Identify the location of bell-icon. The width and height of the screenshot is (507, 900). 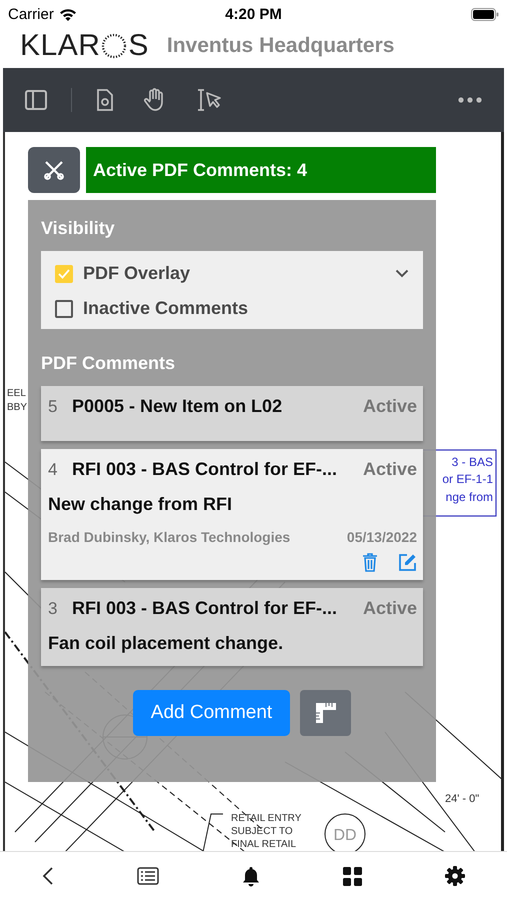
(251, 876).